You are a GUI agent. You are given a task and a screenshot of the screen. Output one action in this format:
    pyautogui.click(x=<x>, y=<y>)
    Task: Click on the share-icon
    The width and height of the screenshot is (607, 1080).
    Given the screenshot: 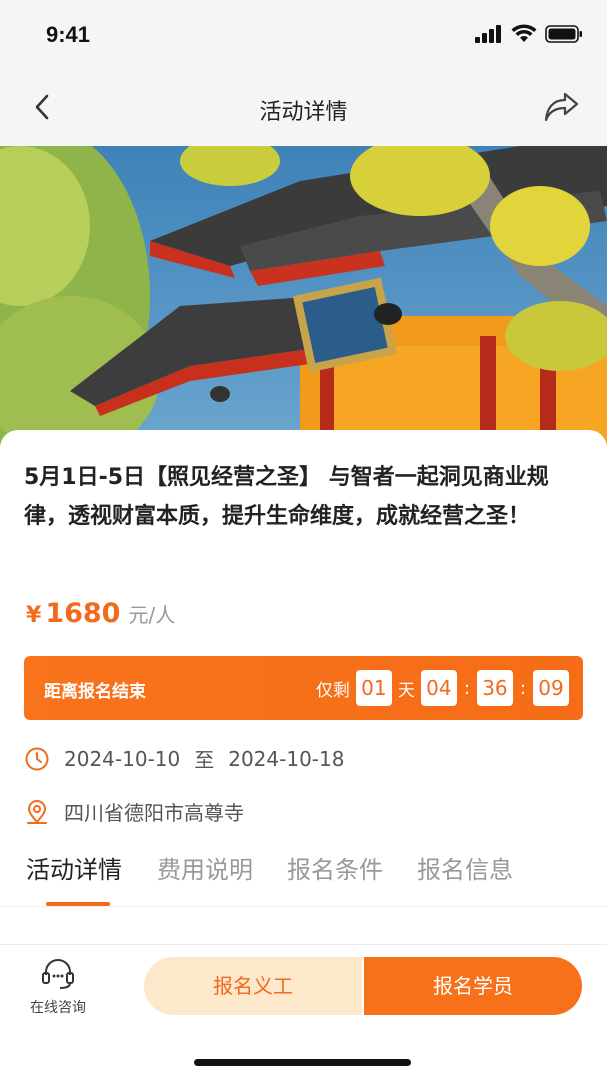 What is the action you would take?
    pyautogui.click(x=562, y=107)
    